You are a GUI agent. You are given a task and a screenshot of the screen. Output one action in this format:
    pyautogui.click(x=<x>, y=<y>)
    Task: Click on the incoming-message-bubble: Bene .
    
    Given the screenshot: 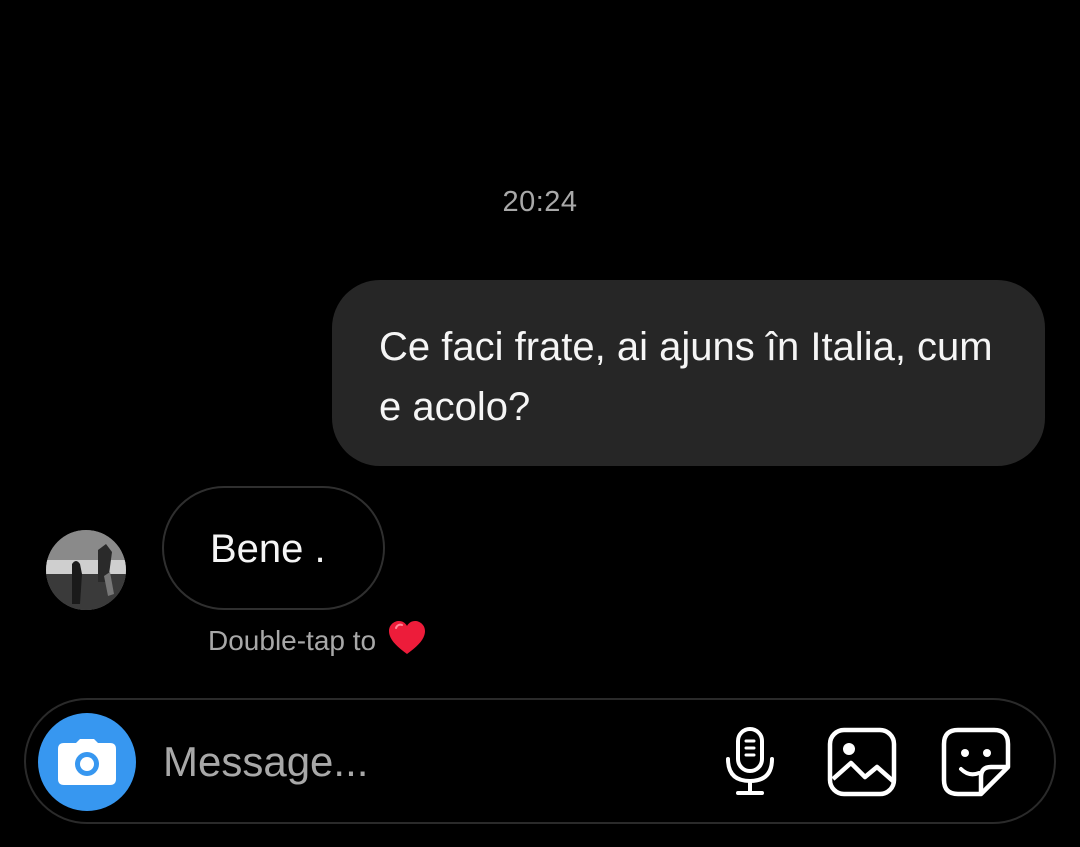 What is the action you would take?
    pyautogui.click(x=273, y=548)
    